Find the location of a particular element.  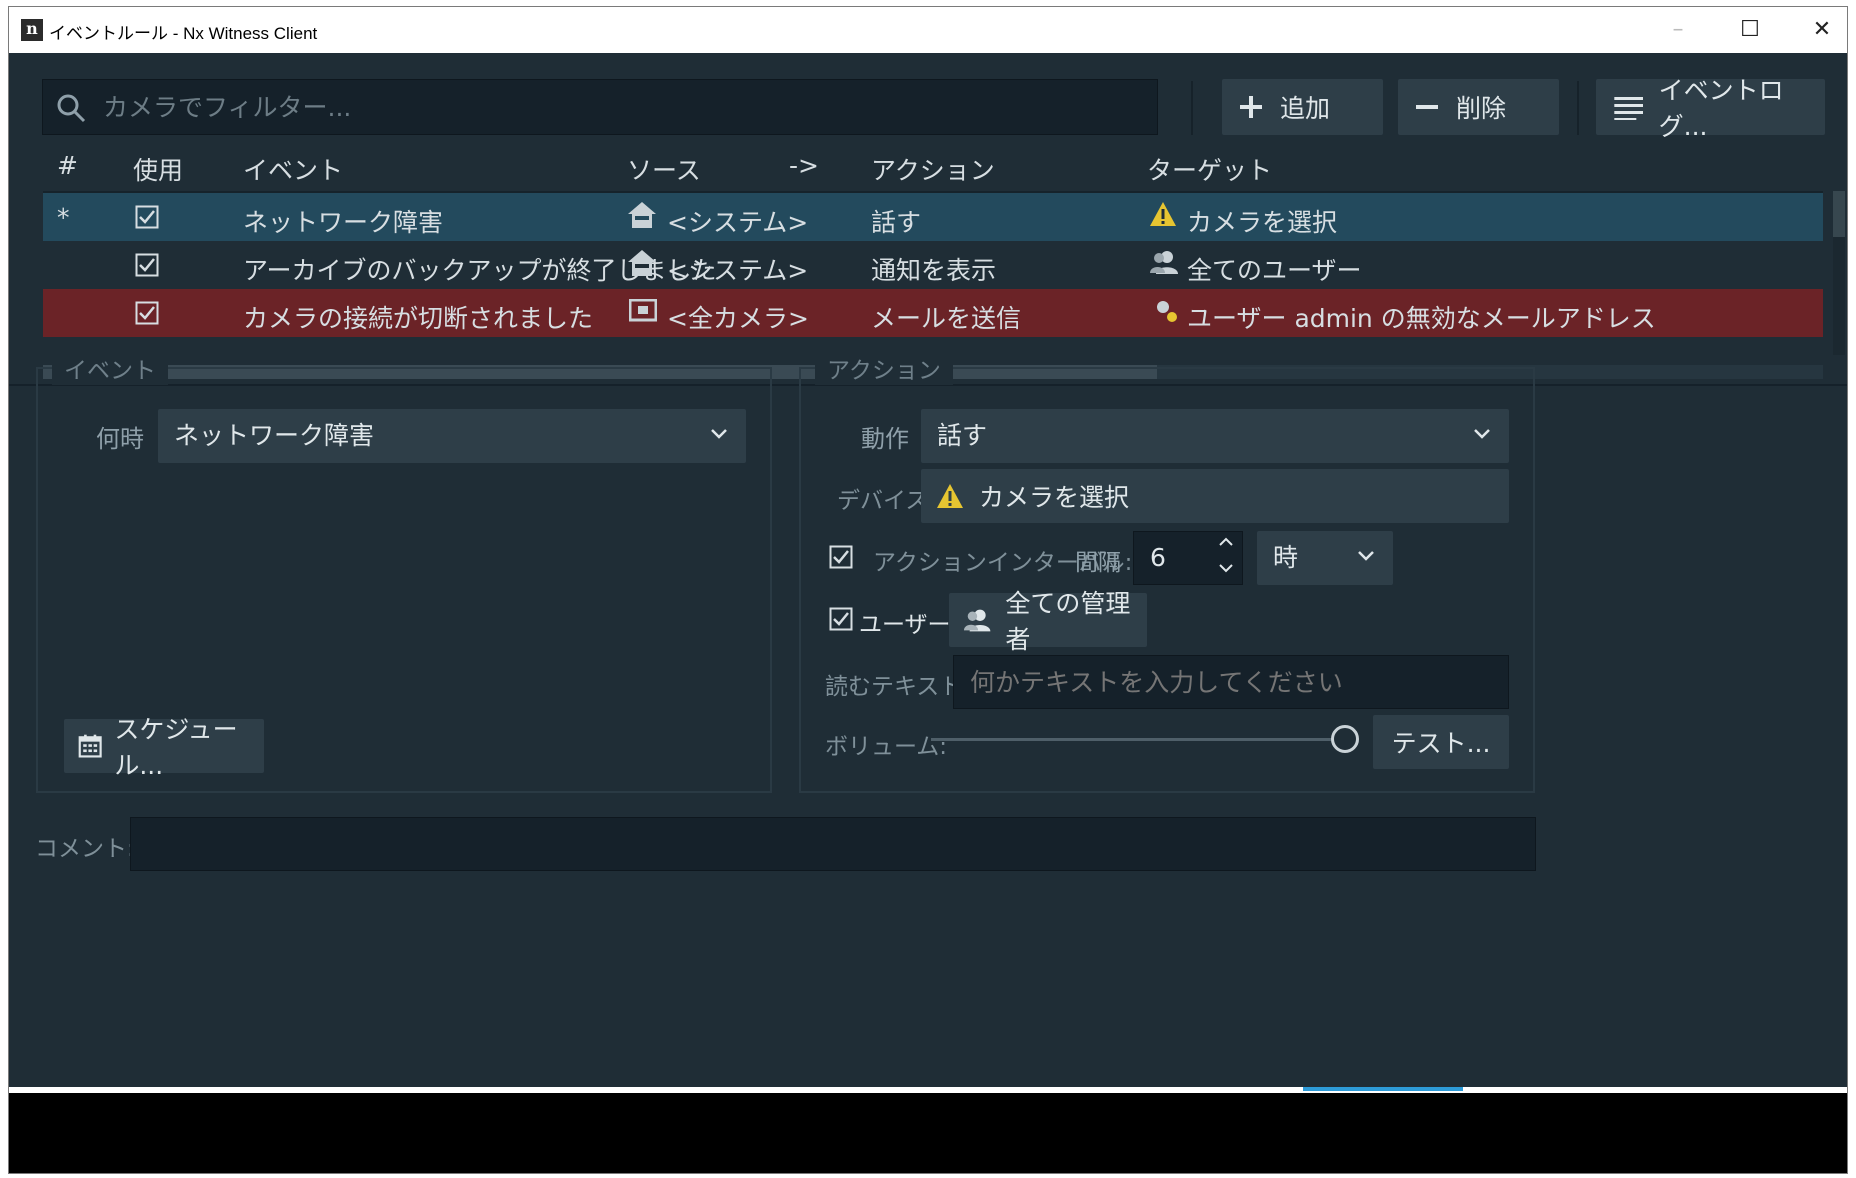

delete-rule-label: 削除 is located at coordinates (1481, 108).